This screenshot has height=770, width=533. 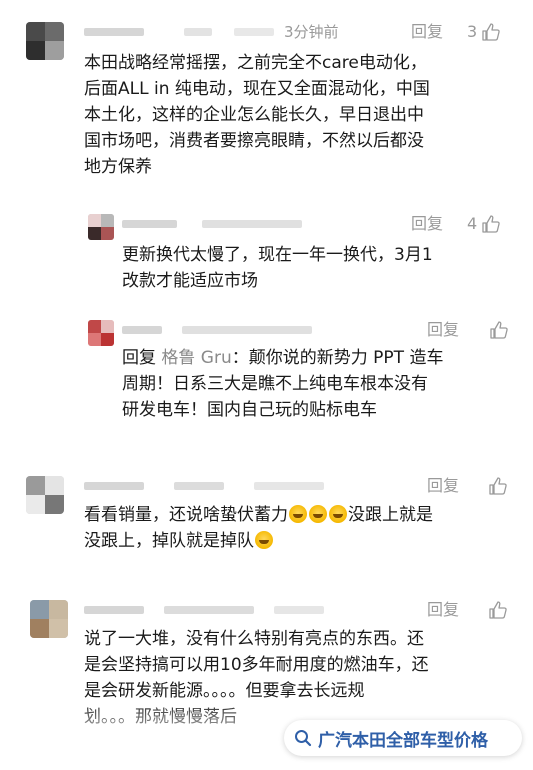 What do you see at coordinates (317, 224) in the screenshot?
I see `comment-meta: 回复 4` at bounding box center [317, 224].